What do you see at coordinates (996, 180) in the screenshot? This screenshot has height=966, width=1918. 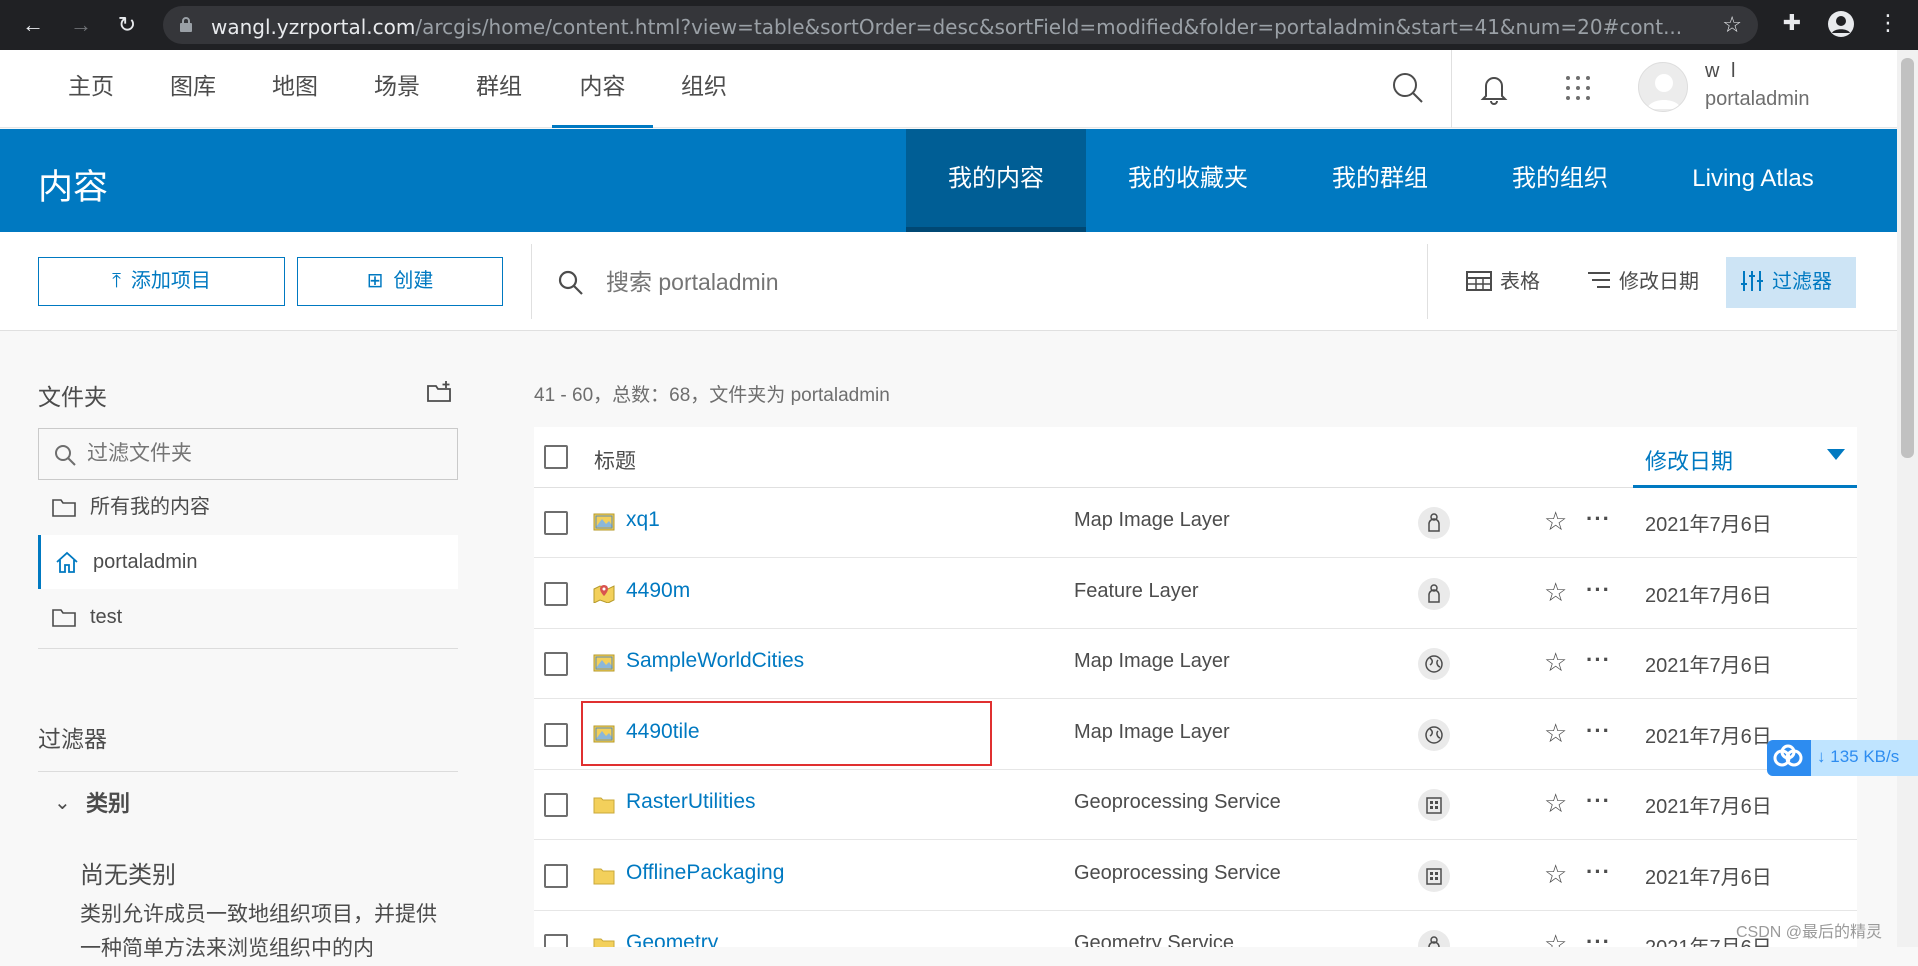 I see `tab-my-content: 我的内容` at bounding box center [996, 180].